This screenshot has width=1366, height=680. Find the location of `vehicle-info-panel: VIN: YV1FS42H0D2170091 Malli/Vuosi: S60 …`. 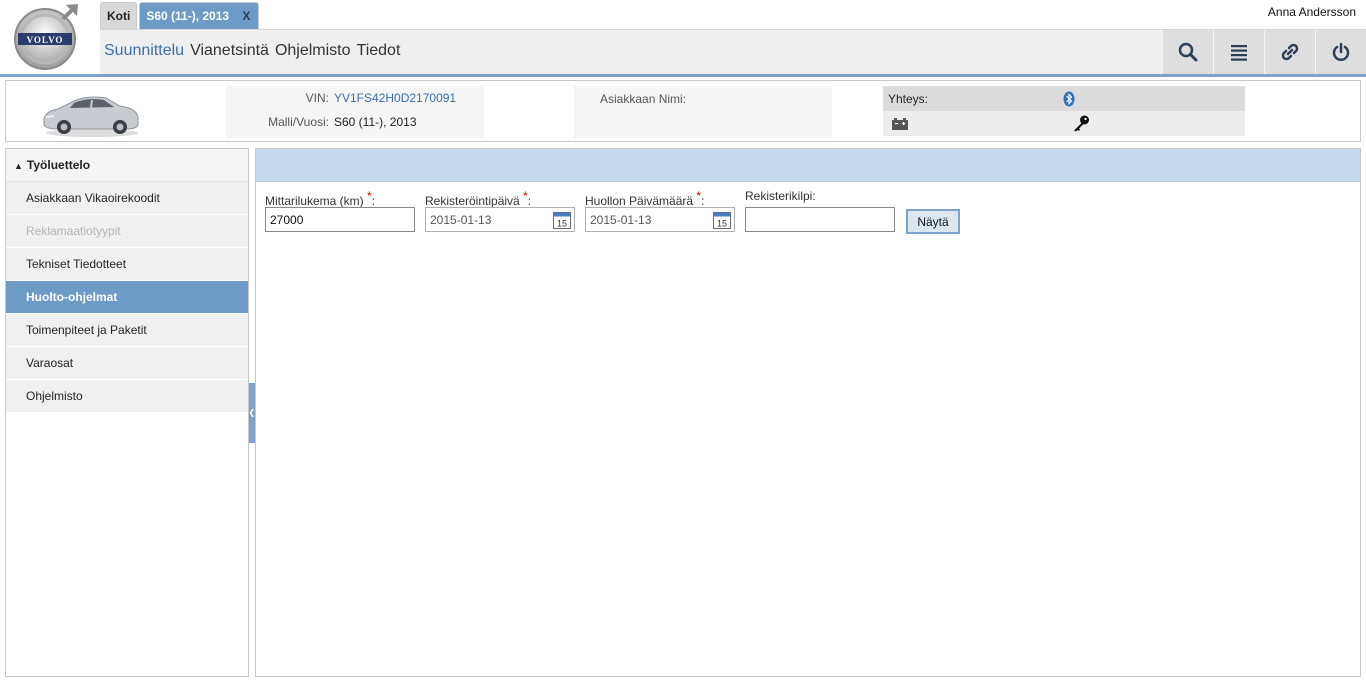

vehicle-info-panel: VIN: YV1FS42H0D2170091 Malli/Vuosi: S60 … is located at coordinates (683, 111).